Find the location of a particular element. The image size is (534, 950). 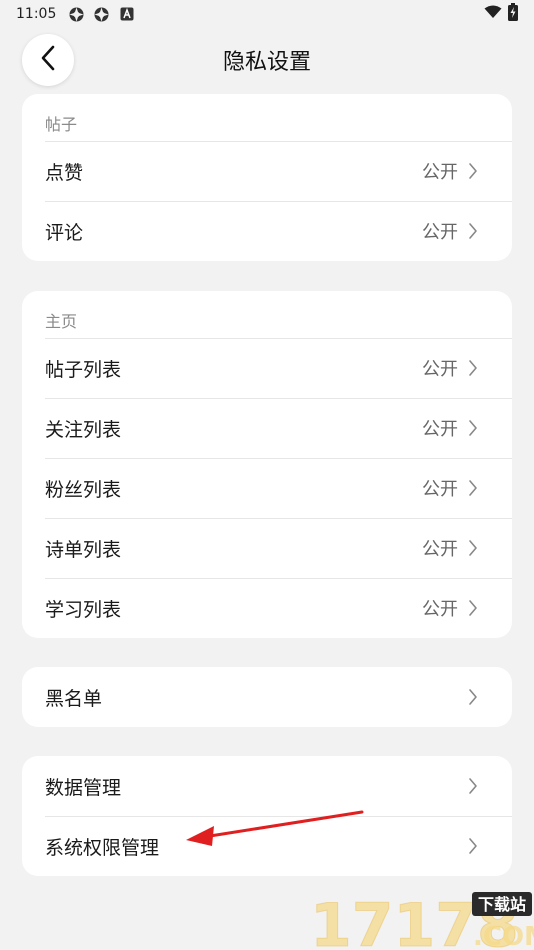

page-title: 隐私设置 is located at coordinates (266, 62).